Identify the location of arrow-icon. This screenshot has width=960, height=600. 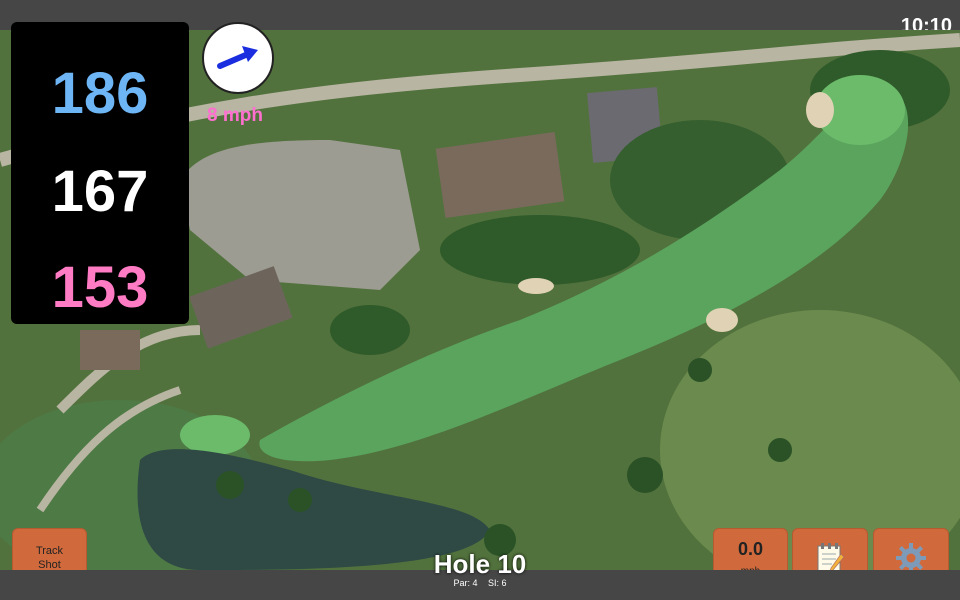
(237, 57).